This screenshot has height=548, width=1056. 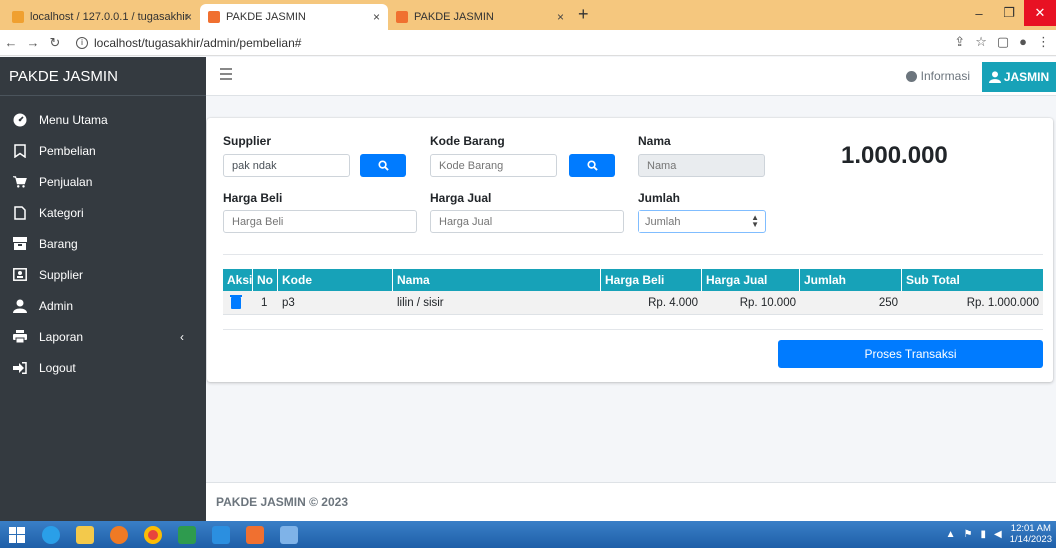 I want to click on site-info-icon: i, so click(x=82, y=42).